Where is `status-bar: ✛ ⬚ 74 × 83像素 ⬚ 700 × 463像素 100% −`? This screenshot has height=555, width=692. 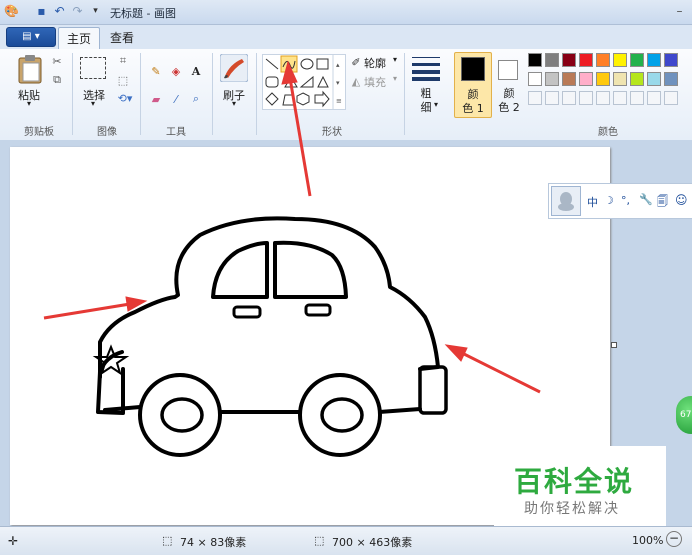 status-bar: ✛ ⬚ 74 × 83像素 ⬚ 700 × 463像素 100% − is located at coordinates (346, 540).